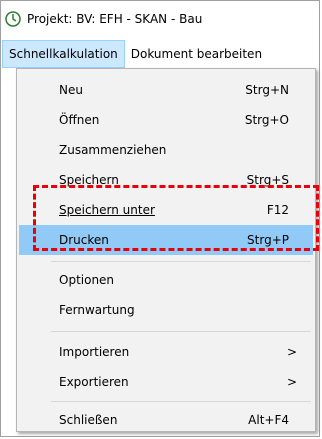  What do you see at coordinates (268, 420) in the screenshot?
I see `menu-item-shortcut: Alt+F4` at bounding box center [268, 420].